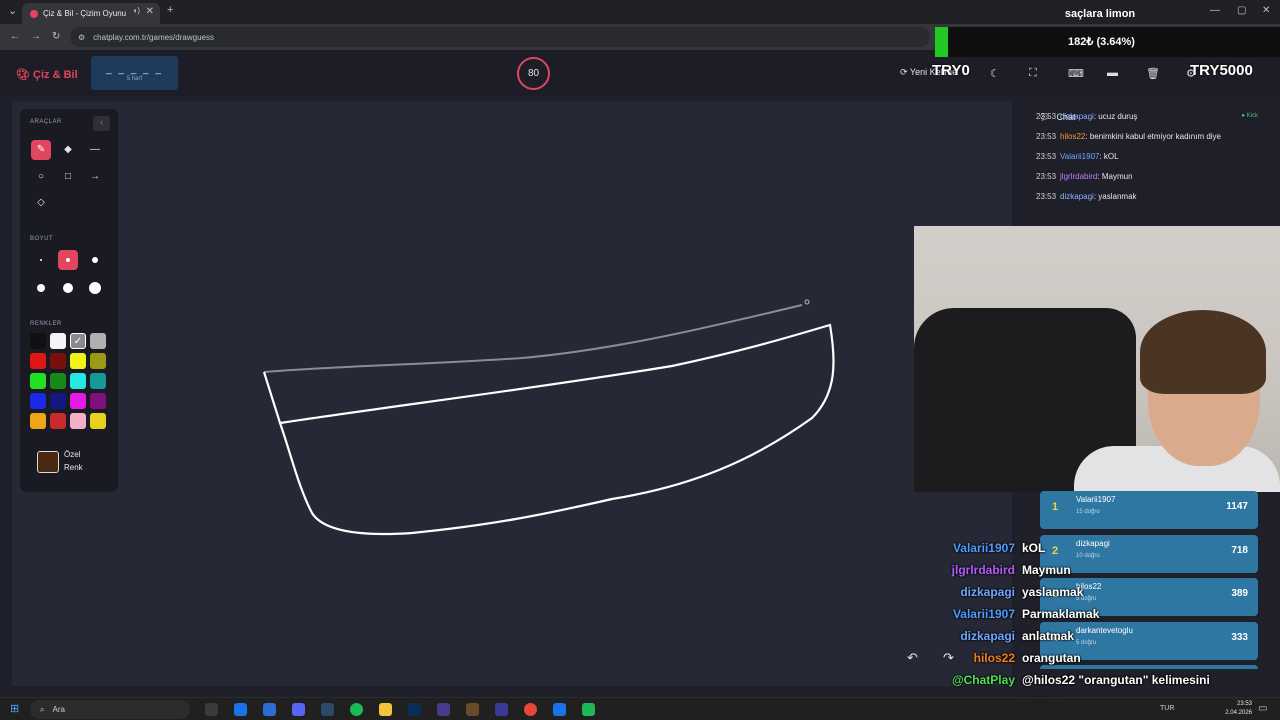  I want to click on leaderboard-score: 718, so click(1239, 550).